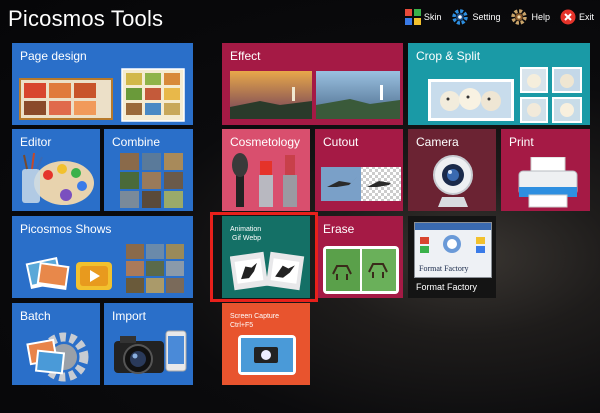  Describe the element at coordinates (412, 17) in the screenshot. I see `skin-icon` at that location.